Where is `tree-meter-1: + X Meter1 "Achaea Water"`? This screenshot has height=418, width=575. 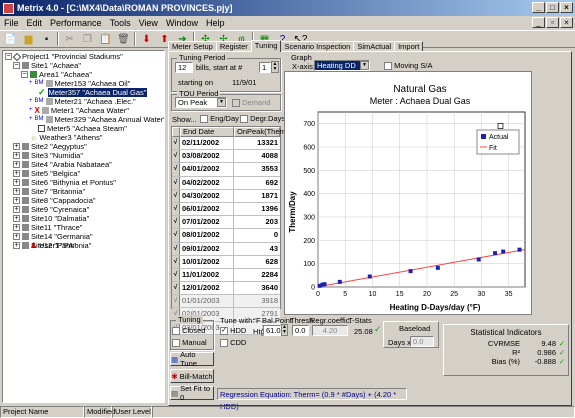 tree-meter-1: + X Meter1 "Achaea Water" is located at coordinates (79, 110).